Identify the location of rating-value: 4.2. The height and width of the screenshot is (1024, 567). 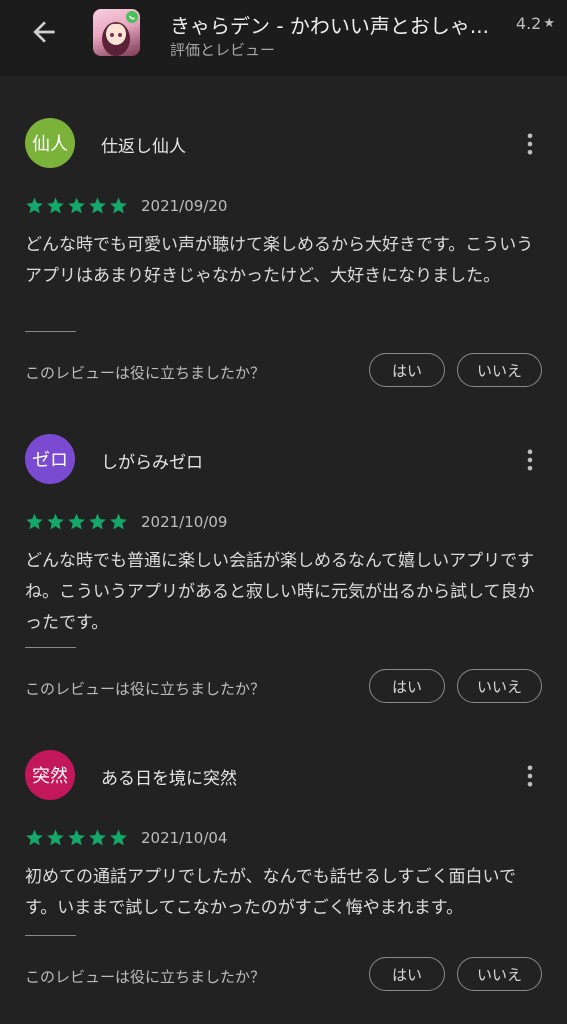
(528, 23).